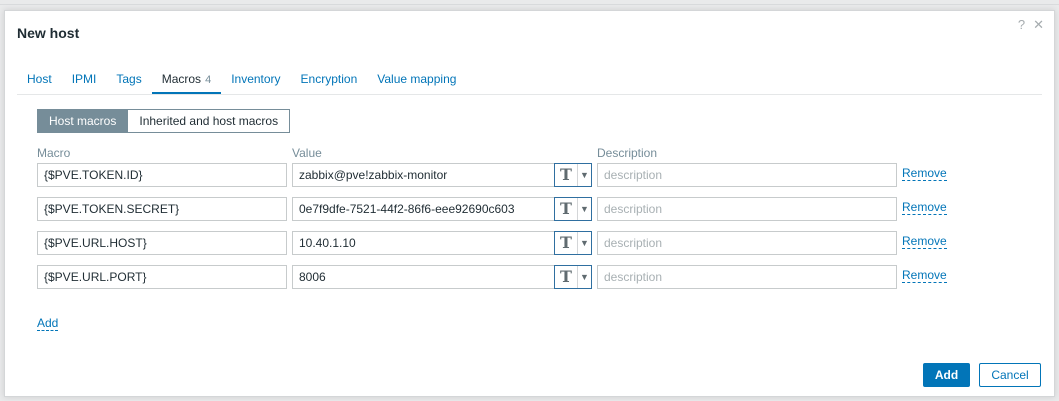 Image resolution: width=1059 pixels, height=401 pixels. What do you see at coordinates (48, 33) in the screenshot?
I see `dialog-title: New host` at bounding box center [48, 33].